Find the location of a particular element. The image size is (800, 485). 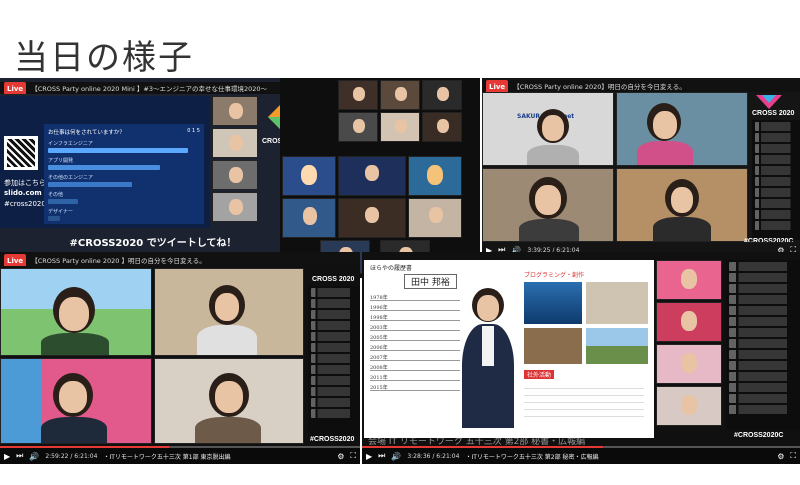

slido-tag: #cross2020 is located at coordinates (25, 204).